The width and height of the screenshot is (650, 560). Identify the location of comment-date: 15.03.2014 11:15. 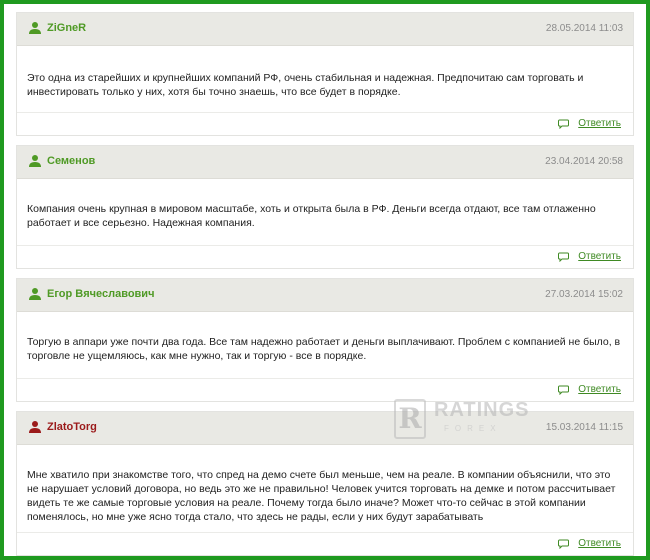
(584, 427).